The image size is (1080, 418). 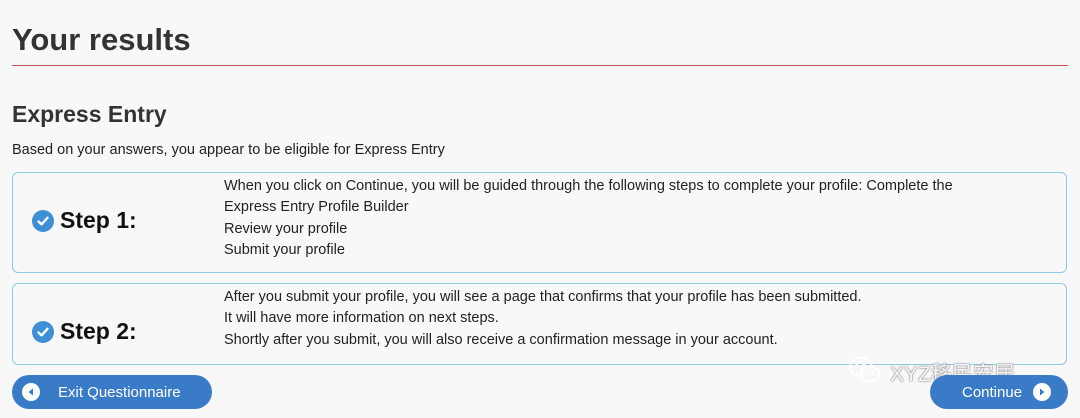 I want to click on step-1-line: Review your profile, so click(x=286, y=228).